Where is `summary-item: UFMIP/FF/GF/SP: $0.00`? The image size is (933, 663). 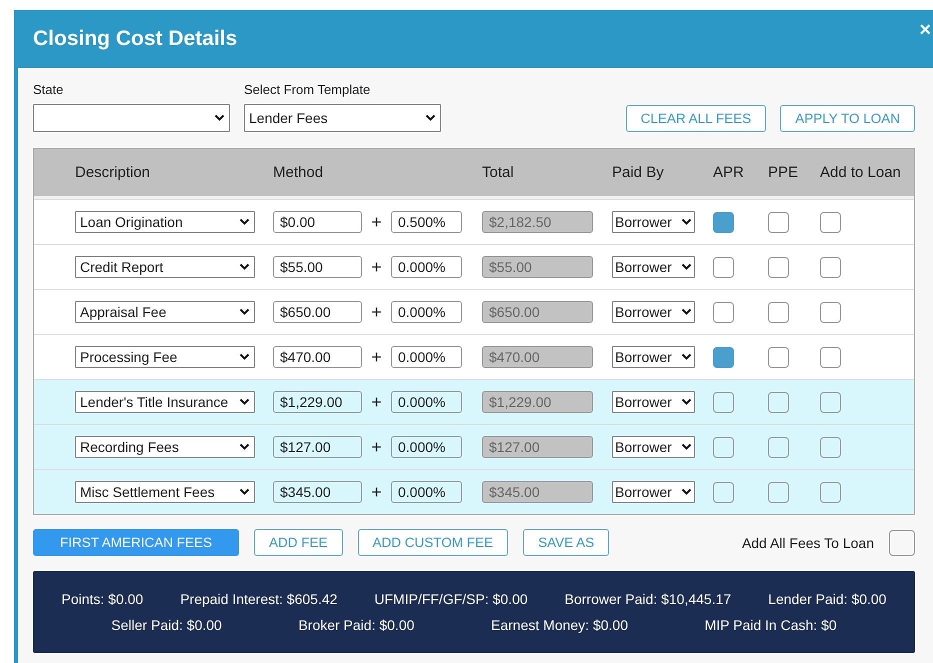 summary-item: UFMIP/FF/GF/SP: $0.00 is located at coordinates (451, 599).